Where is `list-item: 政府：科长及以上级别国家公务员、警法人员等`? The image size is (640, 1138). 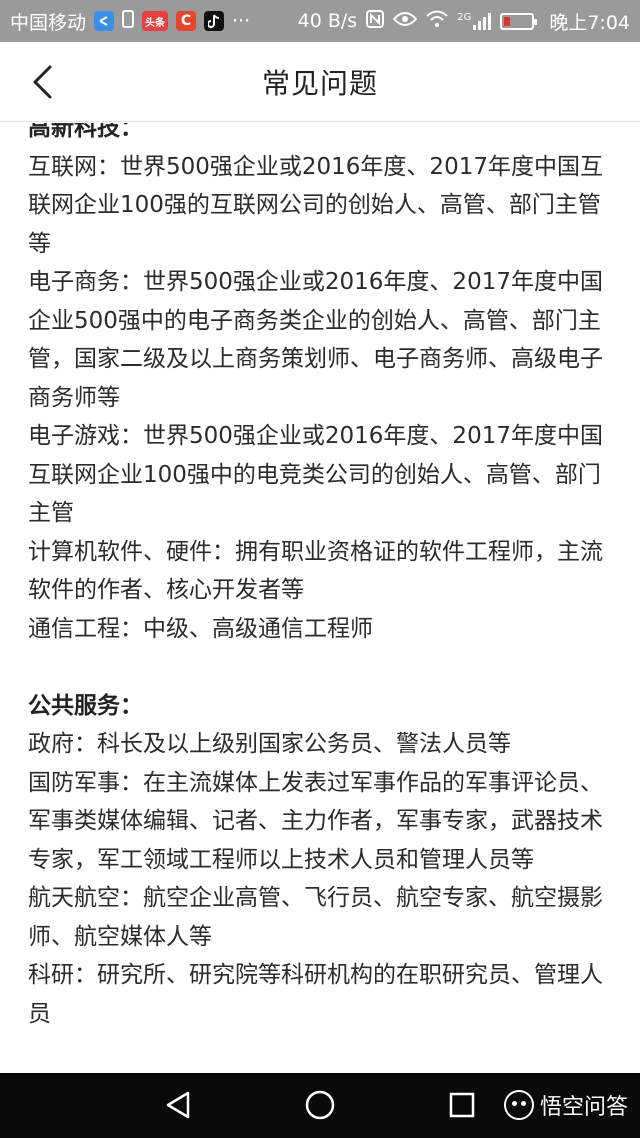 list-item: 政府：科长及以上级别国家公务员、警法人员等 is located at coordinates (269, 744).